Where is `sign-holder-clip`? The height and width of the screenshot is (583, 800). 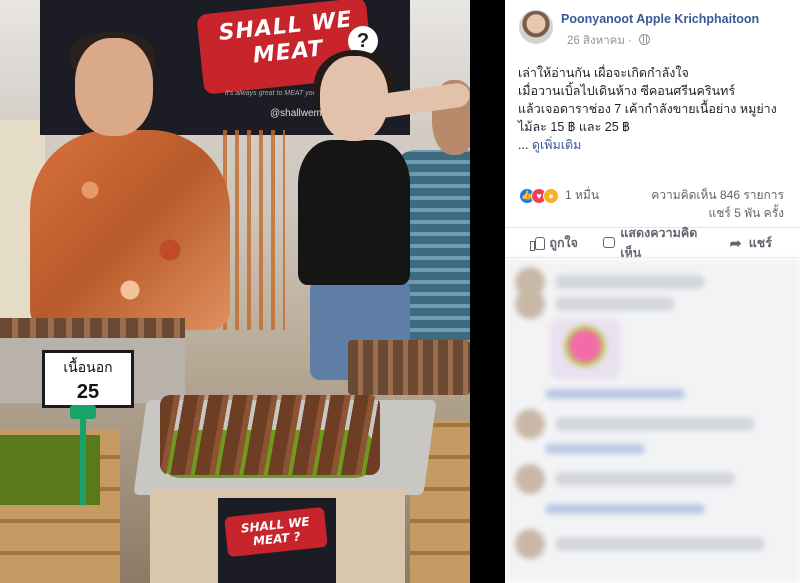 sign-holder-clip is located at coordinates (83, 455).